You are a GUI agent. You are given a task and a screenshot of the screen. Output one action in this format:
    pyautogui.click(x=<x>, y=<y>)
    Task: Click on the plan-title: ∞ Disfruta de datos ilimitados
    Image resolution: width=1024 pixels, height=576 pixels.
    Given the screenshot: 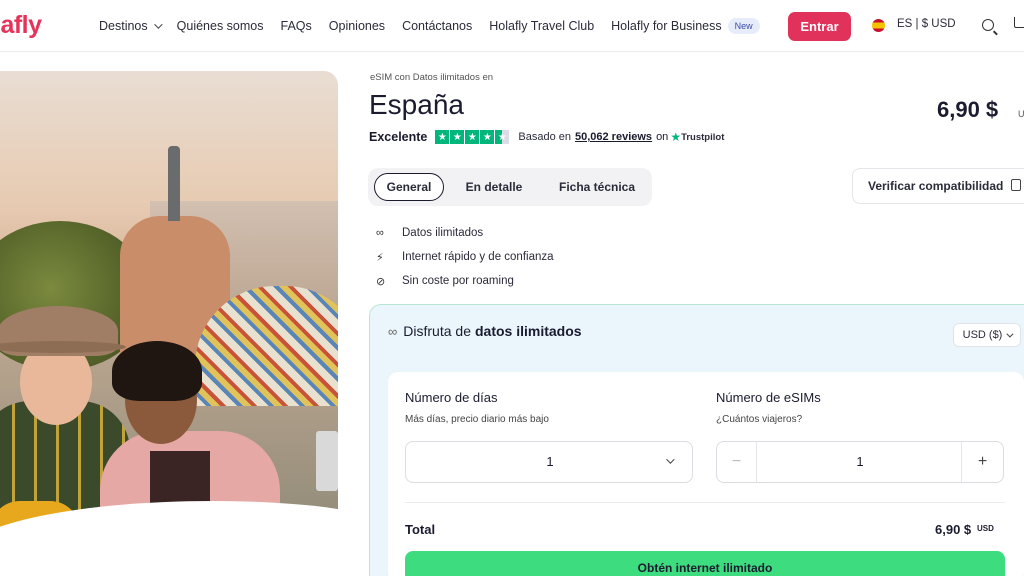 What is the action you would take?
    pyautogui.click(x=485, y=331)
    